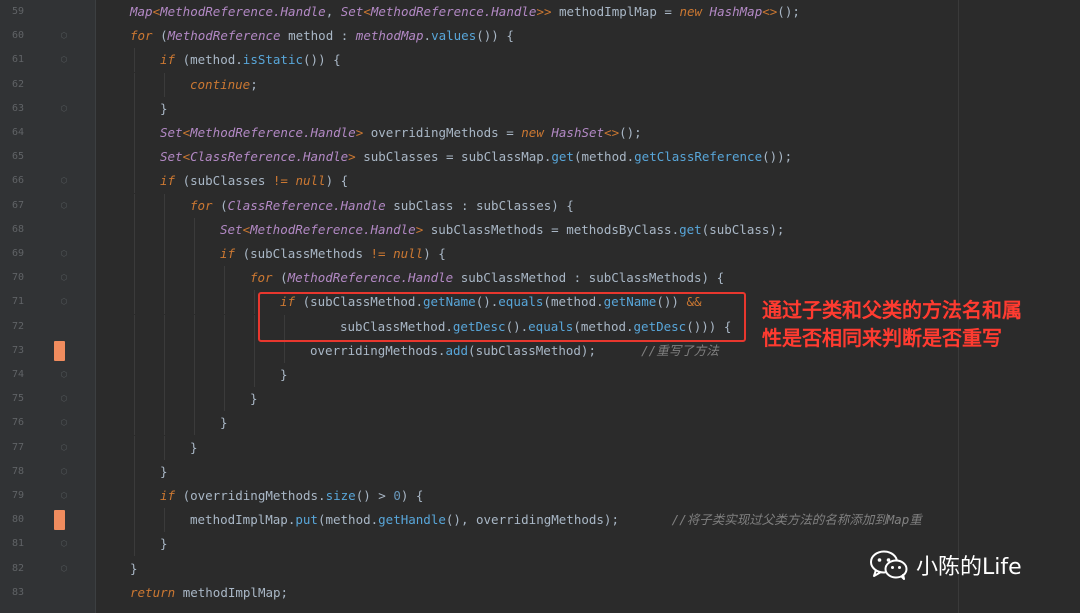 Image resolution: width=1080 pixels, height=613 pixels. What do you see at coordinates (171, 157) in the screenshot?
I see `code-token: Set` at bounding box center [171, 157].